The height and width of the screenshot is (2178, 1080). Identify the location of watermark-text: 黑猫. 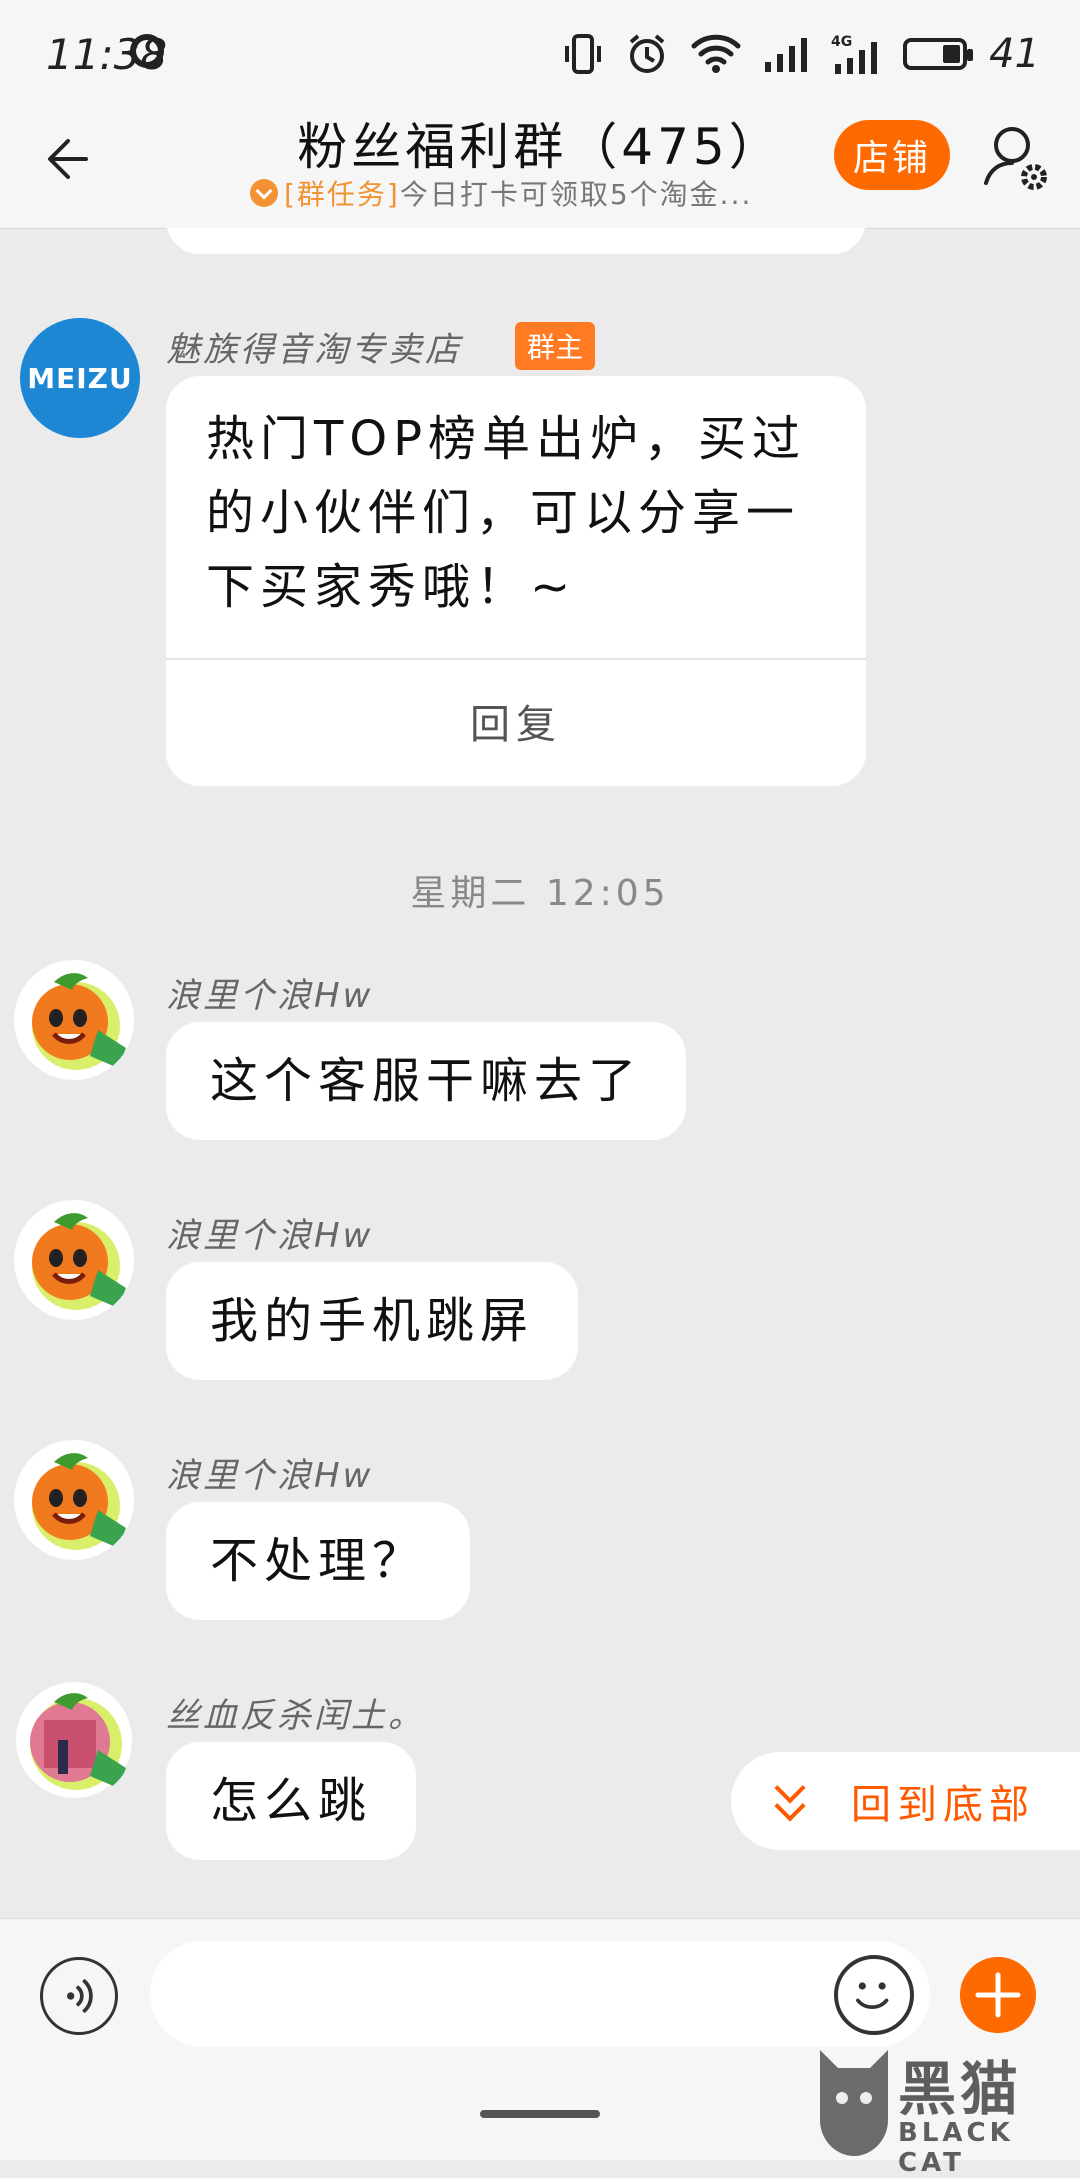
(960, 2089).